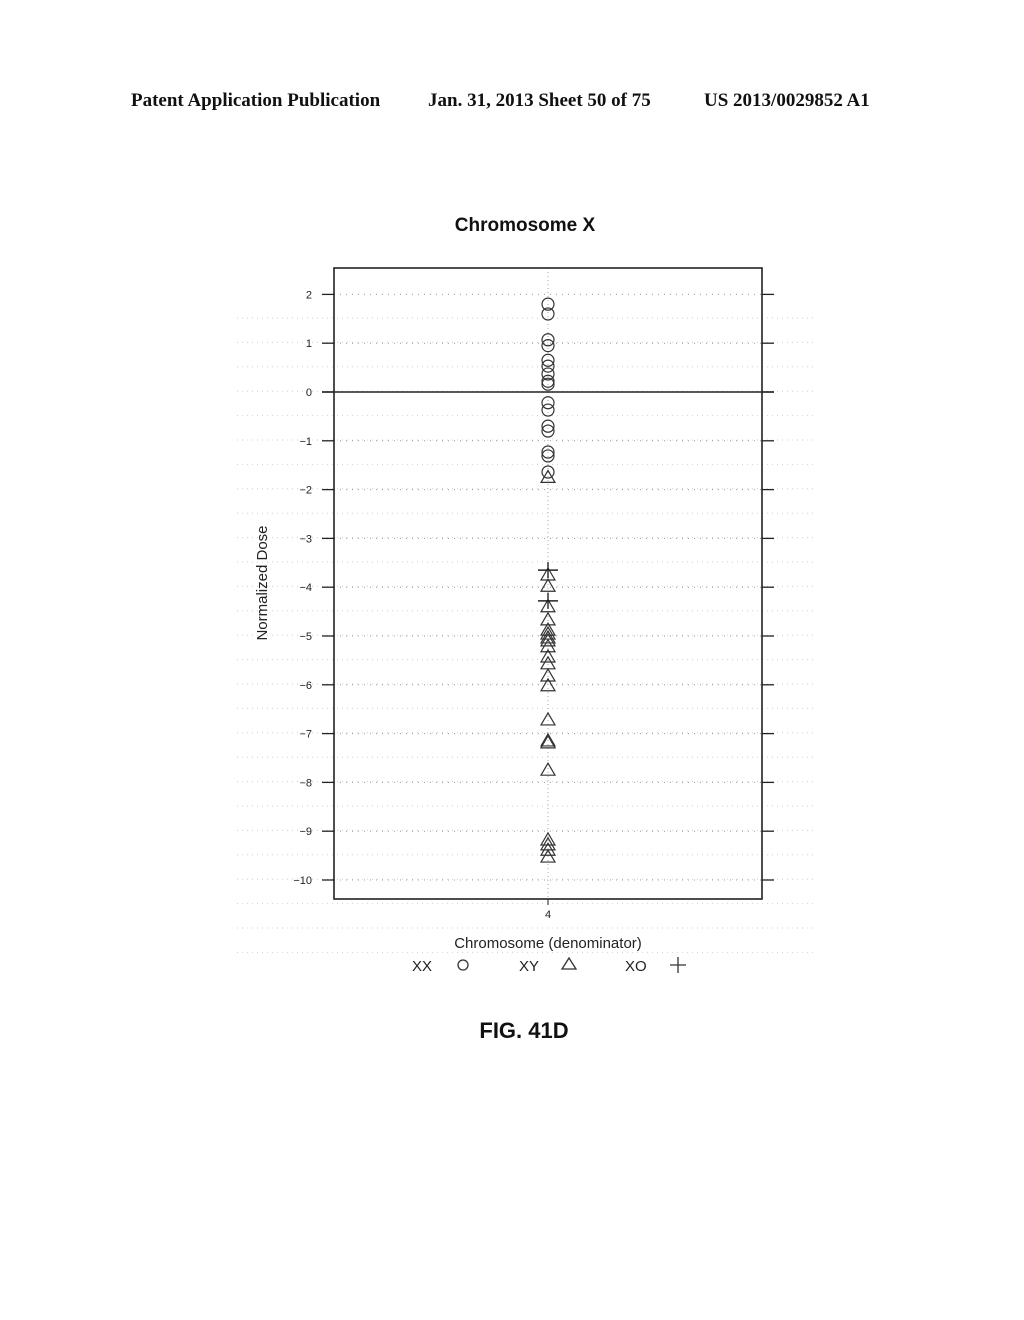 Image resolution: width=1024 pixels, height=1320 pixels. Describe the element at coordinates (549, 965) in the screenshot. I see `legend: XX XY XO` at that location.